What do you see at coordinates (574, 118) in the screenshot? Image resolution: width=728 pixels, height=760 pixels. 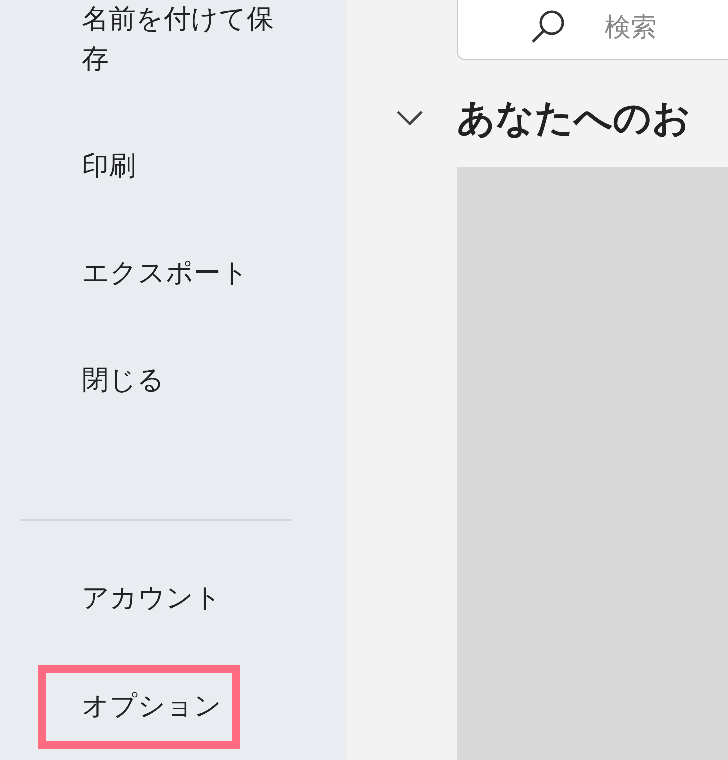 I see `section-title: あなたへのお` at bounding box center [574, 118].